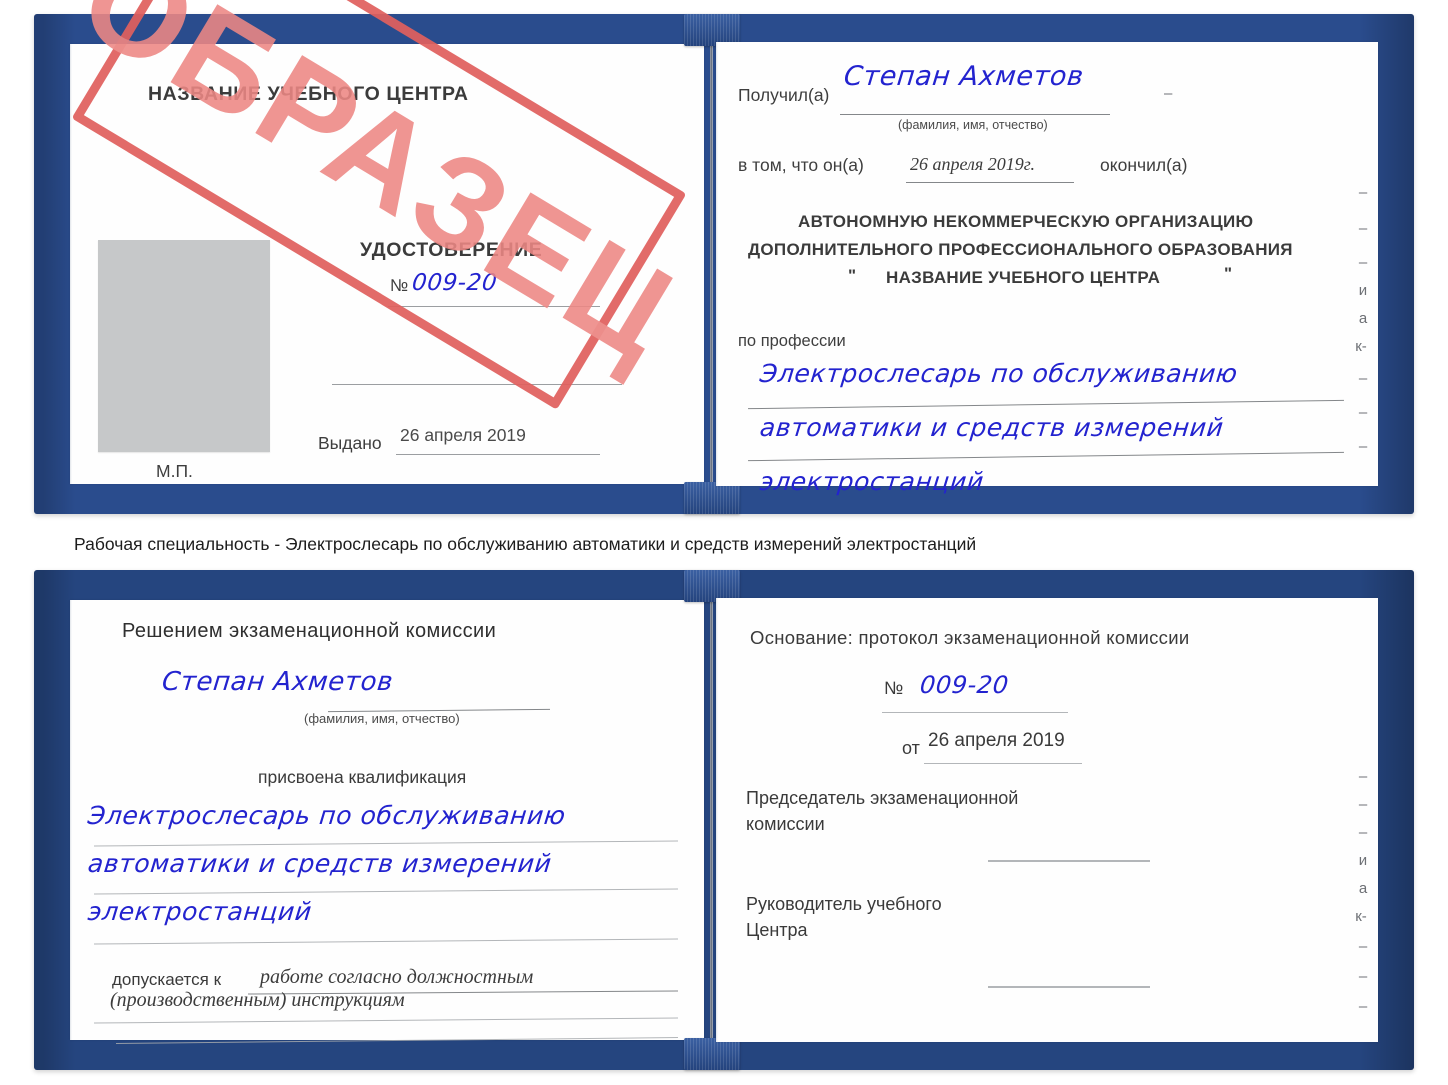 This screenshot has width=1448, height=1085. I want to click on cert1-issued-value: 26 апреля 2019, so click(463, 435).